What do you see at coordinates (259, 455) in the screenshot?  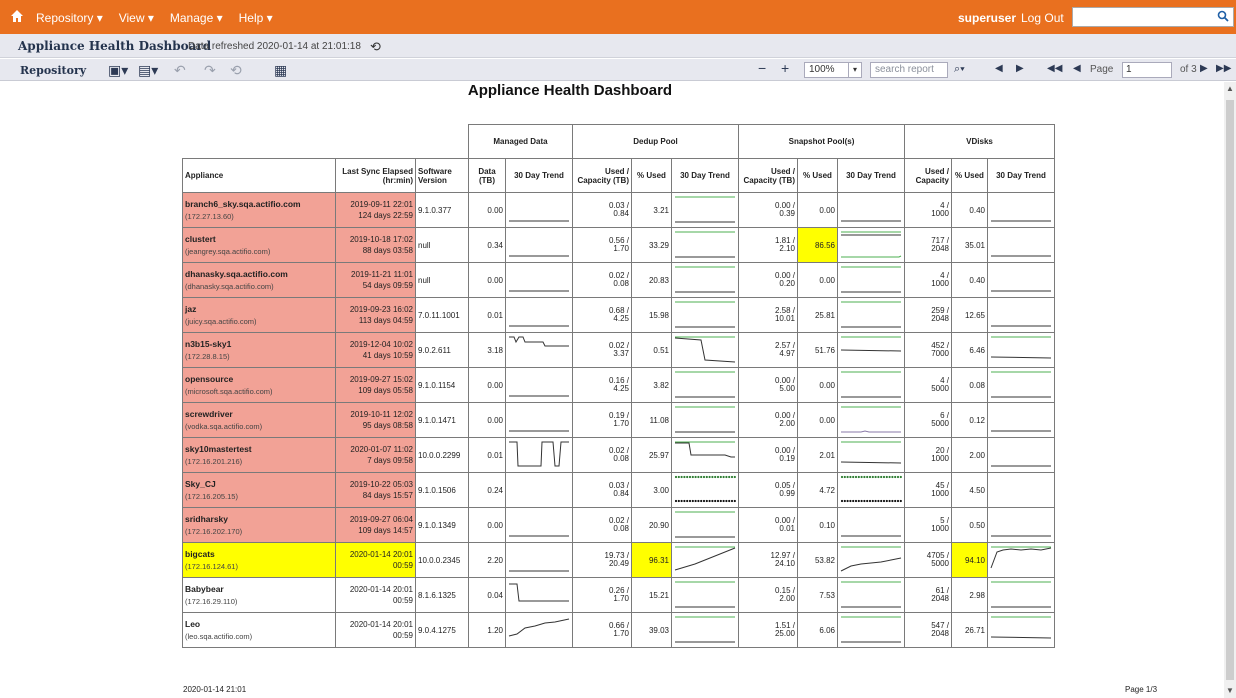 I see `appliance-cell: sky10mastertest (172.16.201.216)` at bounding box center [259, 455].